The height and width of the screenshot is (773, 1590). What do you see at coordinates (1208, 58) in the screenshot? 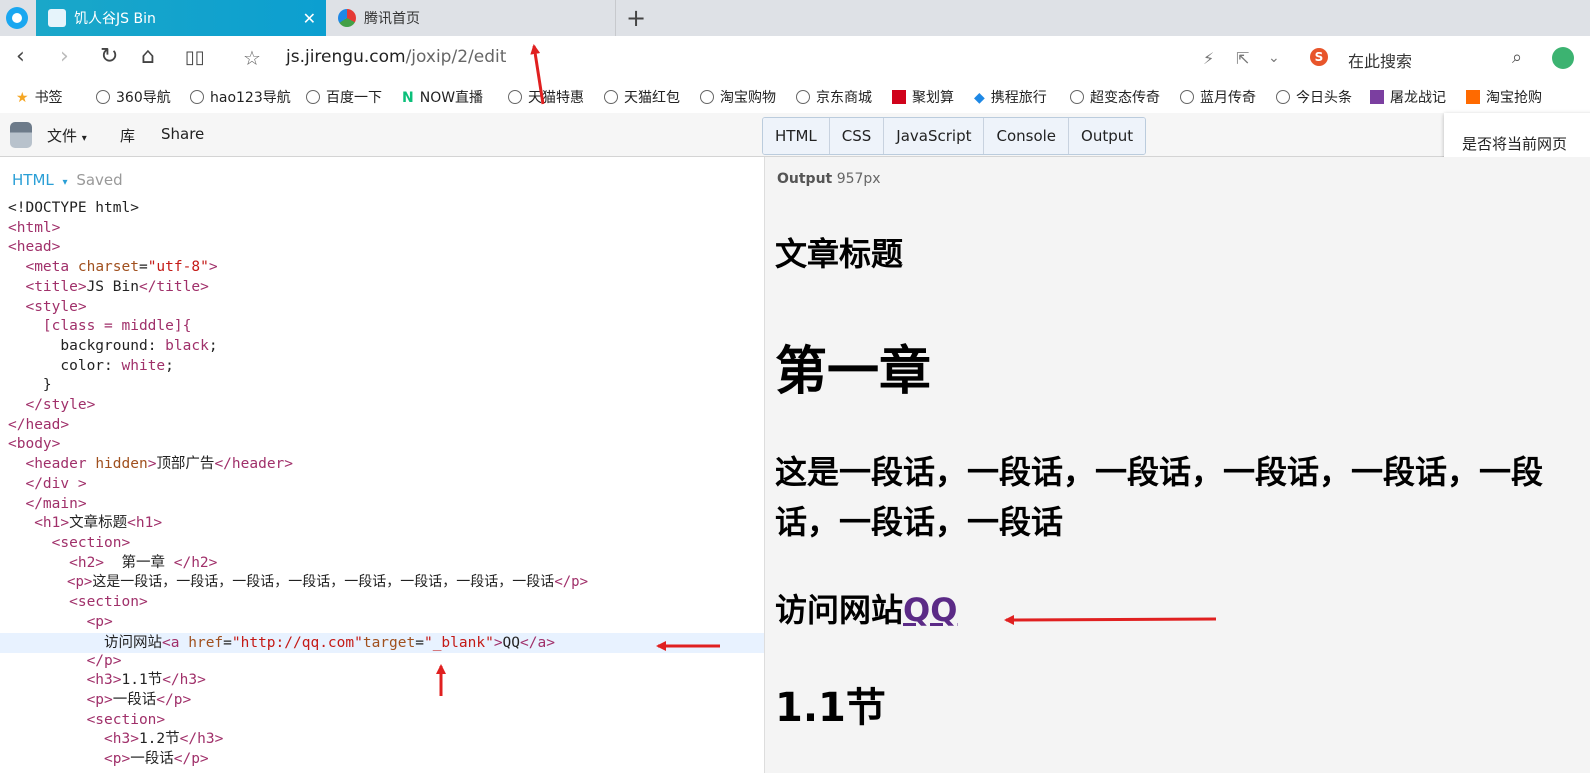
I see `lightning-icon: ⚡` at bounding box center [1208, 58].